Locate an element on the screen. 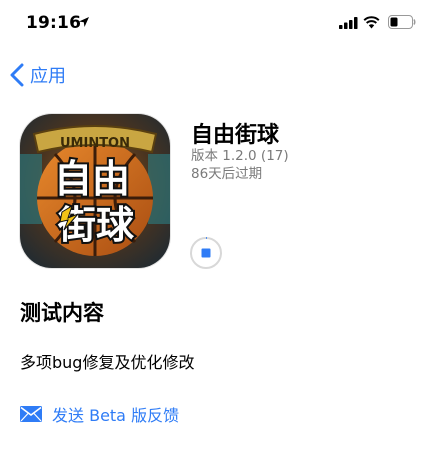 This screenshot has height=473, width=431. icon-banner-text: UMINTON is located at coordinates (95, 143).